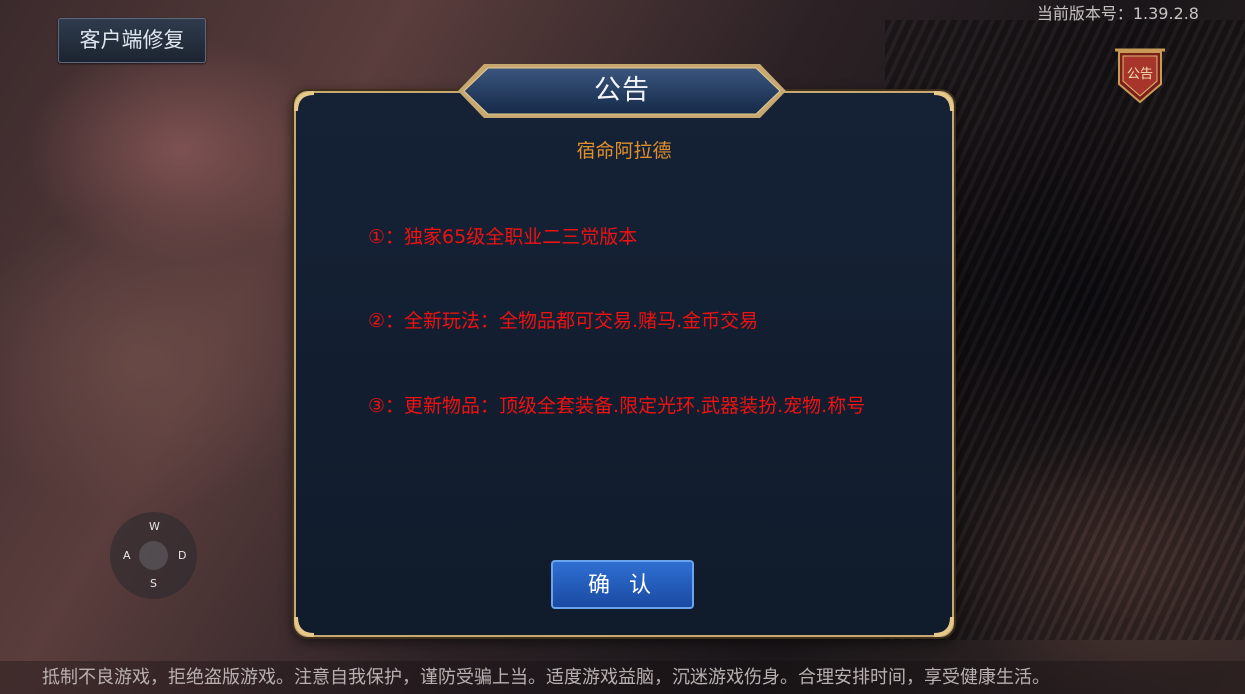  I want to click on joystick-key-s: S, so click(153, 583).